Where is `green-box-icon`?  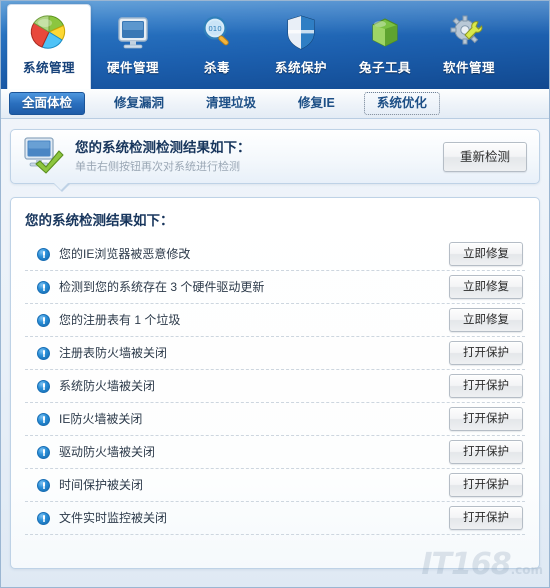
green-box-icon is located at coordinates (385, 33).